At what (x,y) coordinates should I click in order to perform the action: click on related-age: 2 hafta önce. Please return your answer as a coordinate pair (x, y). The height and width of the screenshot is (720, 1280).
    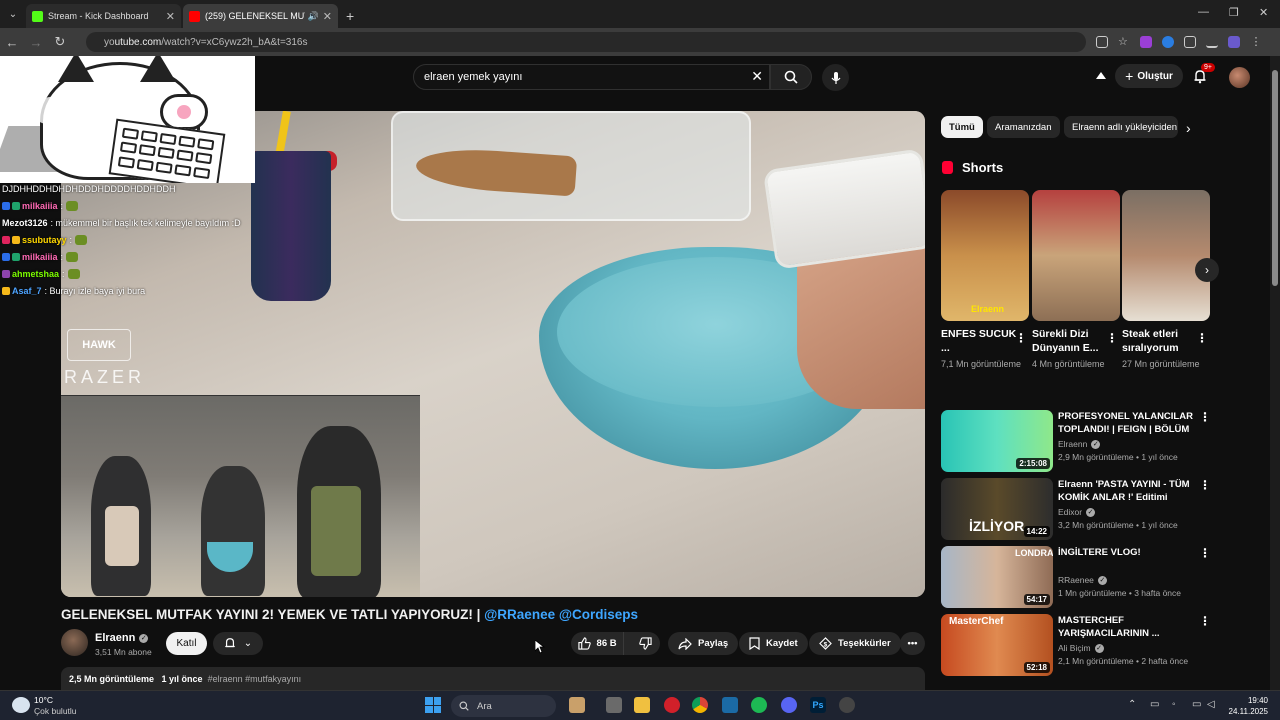
    Looking at the image, I should click on (1165, 661).